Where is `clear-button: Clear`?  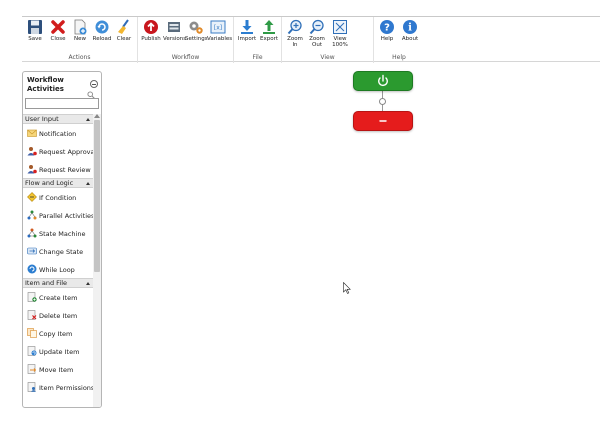 clear-button: Clear is located at coordinates (124, 36).